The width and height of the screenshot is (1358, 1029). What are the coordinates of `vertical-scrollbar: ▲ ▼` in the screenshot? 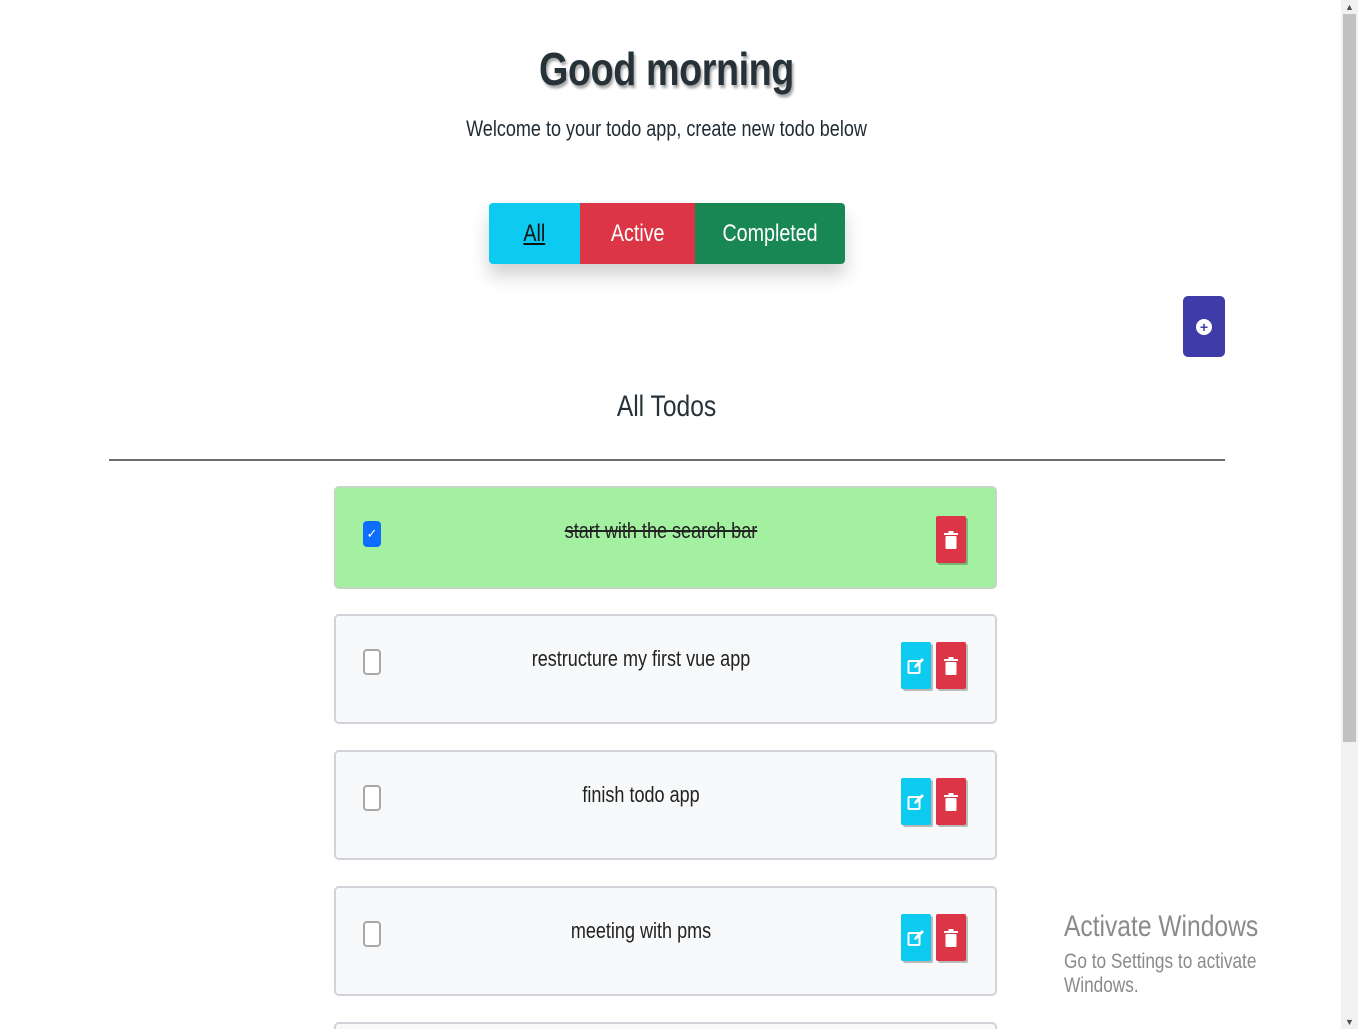 It's located at (1349, 514).